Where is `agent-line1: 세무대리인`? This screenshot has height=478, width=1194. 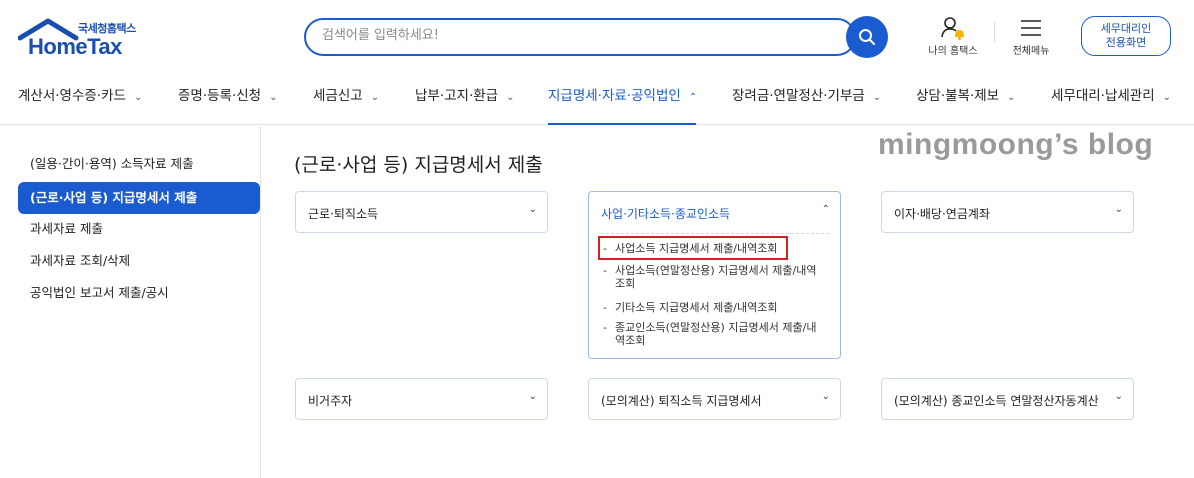
agent-line1: 세무대리인 is located at coordinates (1126, 28).